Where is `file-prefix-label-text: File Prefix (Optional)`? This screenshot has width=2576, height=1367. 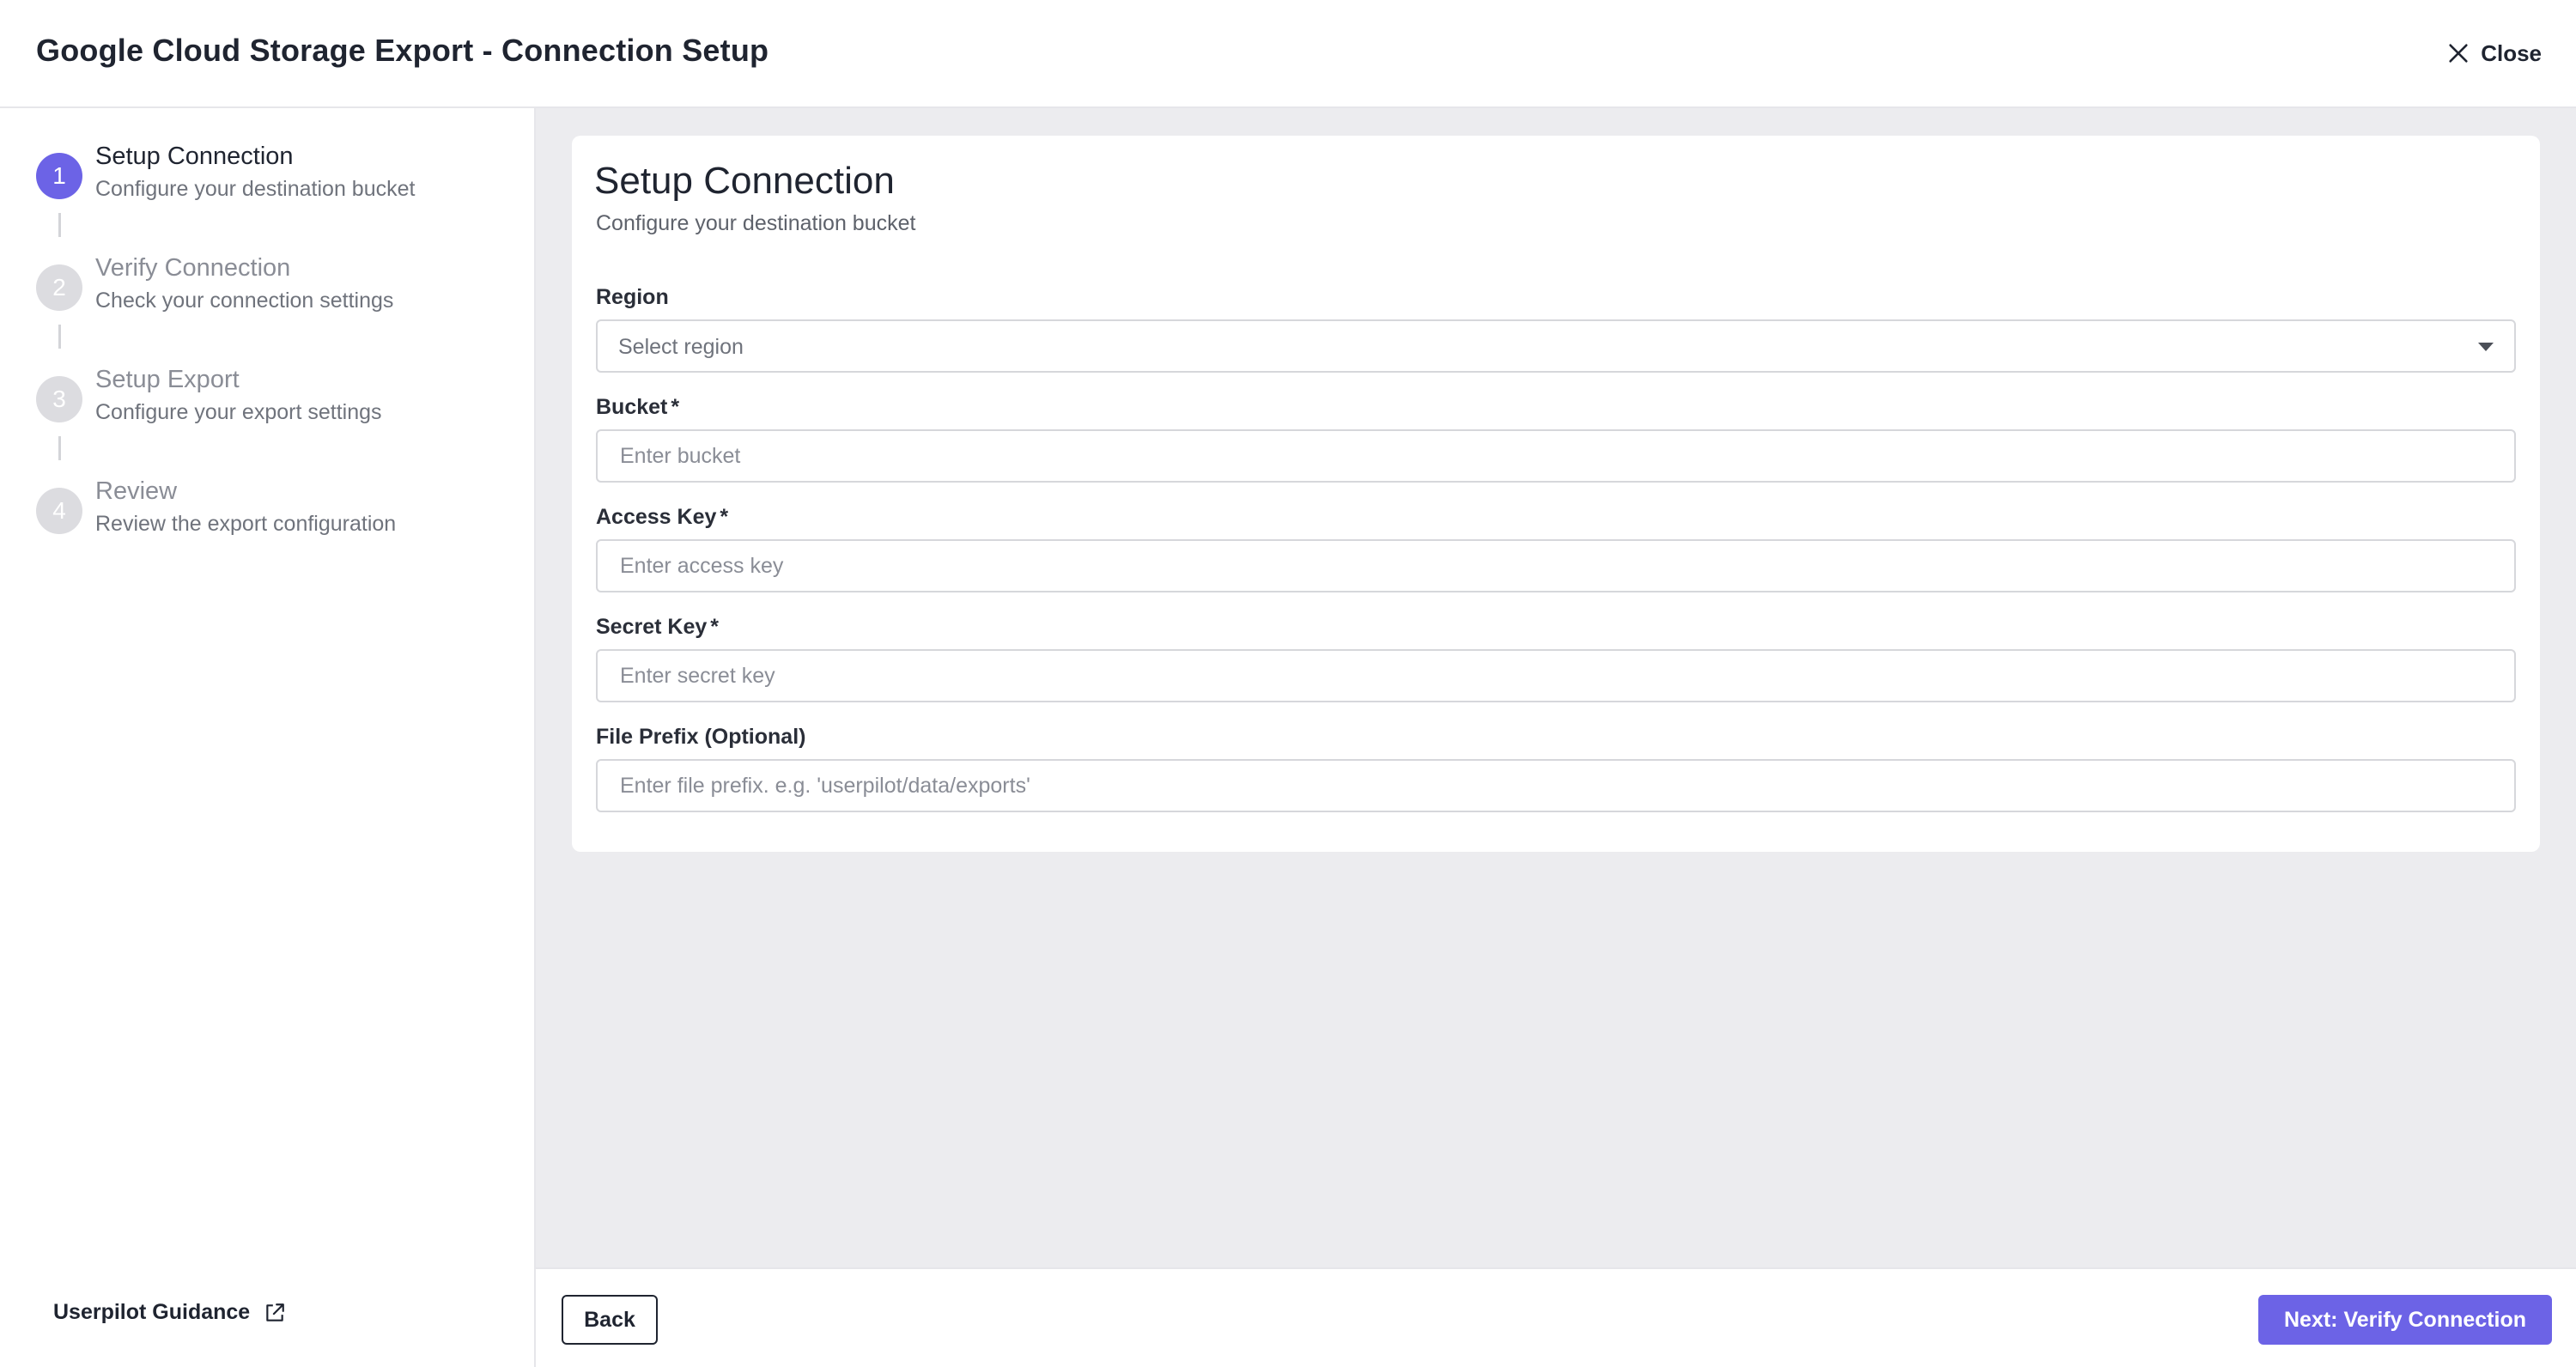 file-prefix-label-text: File Prefix (Optional) is located at coordinates (701, 737).